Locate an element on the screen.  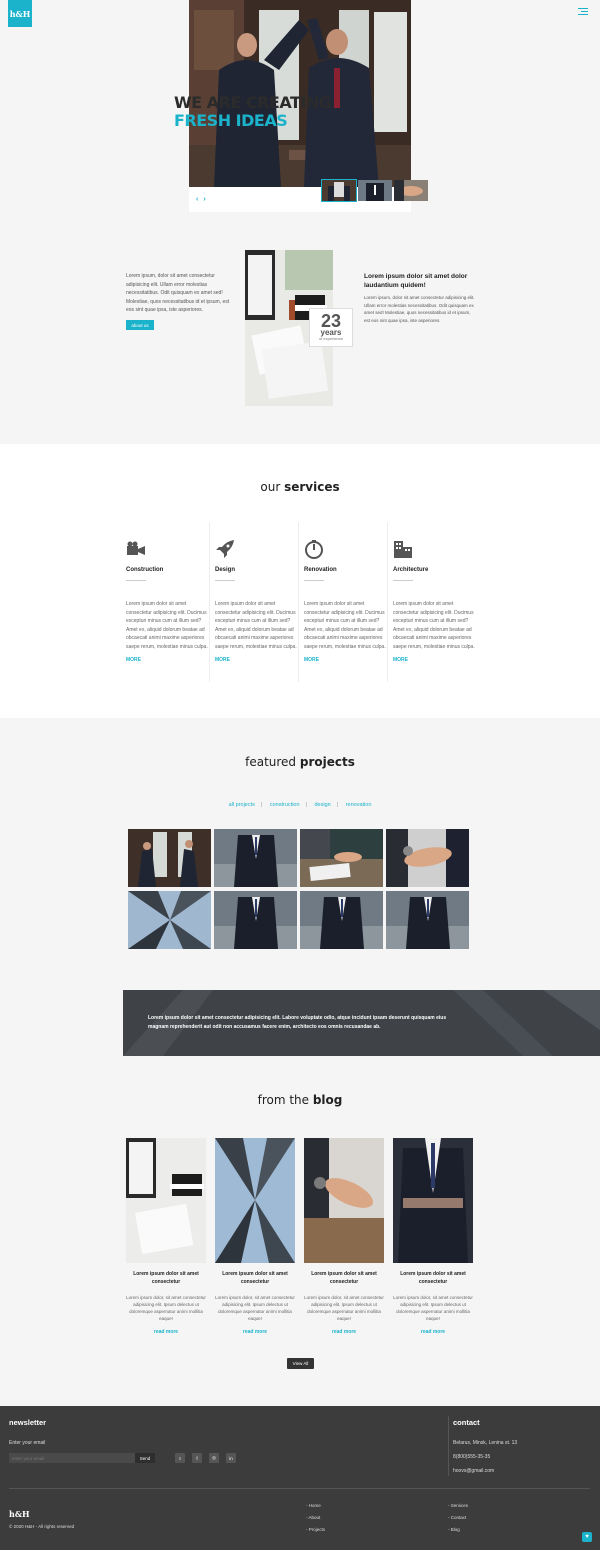
services-title-bold: services is located at coordinates (312, 487).